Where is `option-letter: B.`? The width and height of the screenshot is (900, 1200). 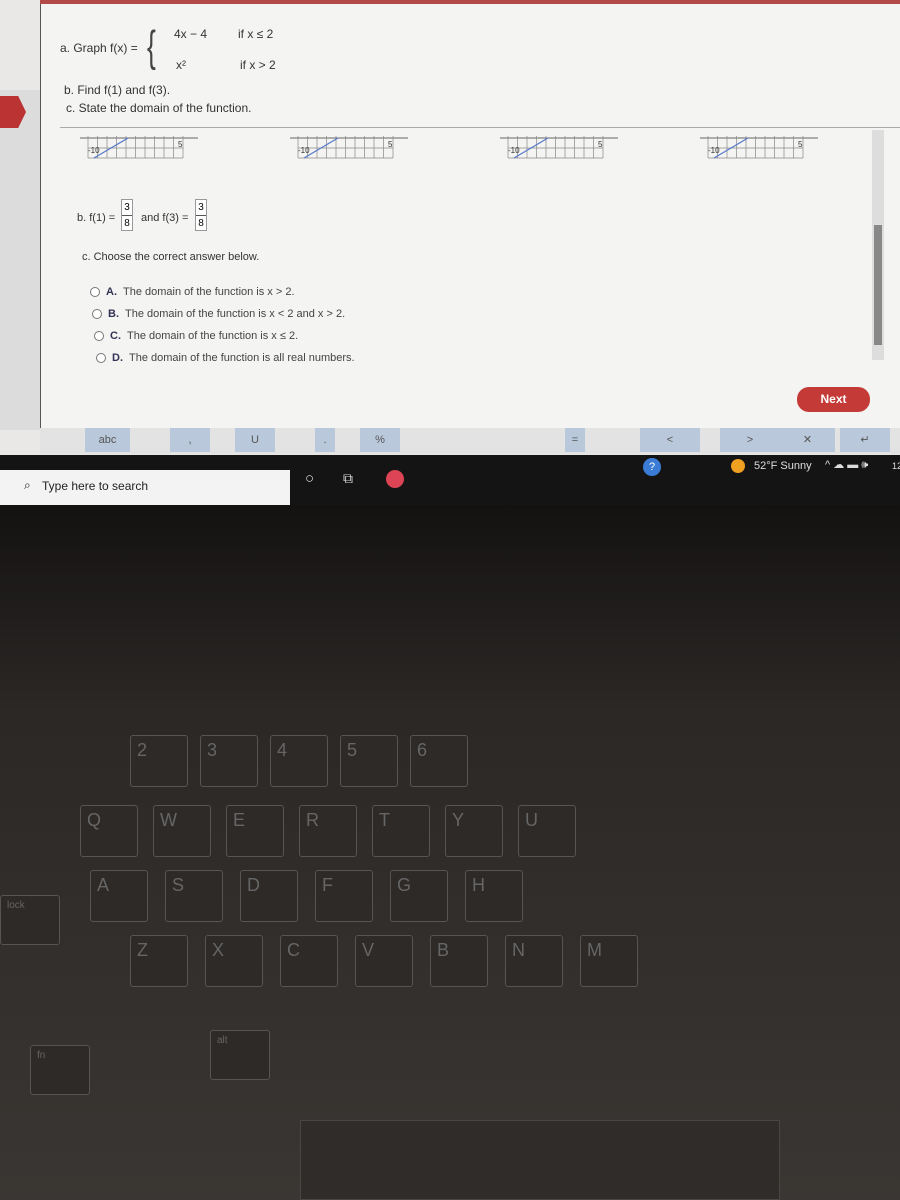 option-letter: B. is located at coordinates (113, 314).